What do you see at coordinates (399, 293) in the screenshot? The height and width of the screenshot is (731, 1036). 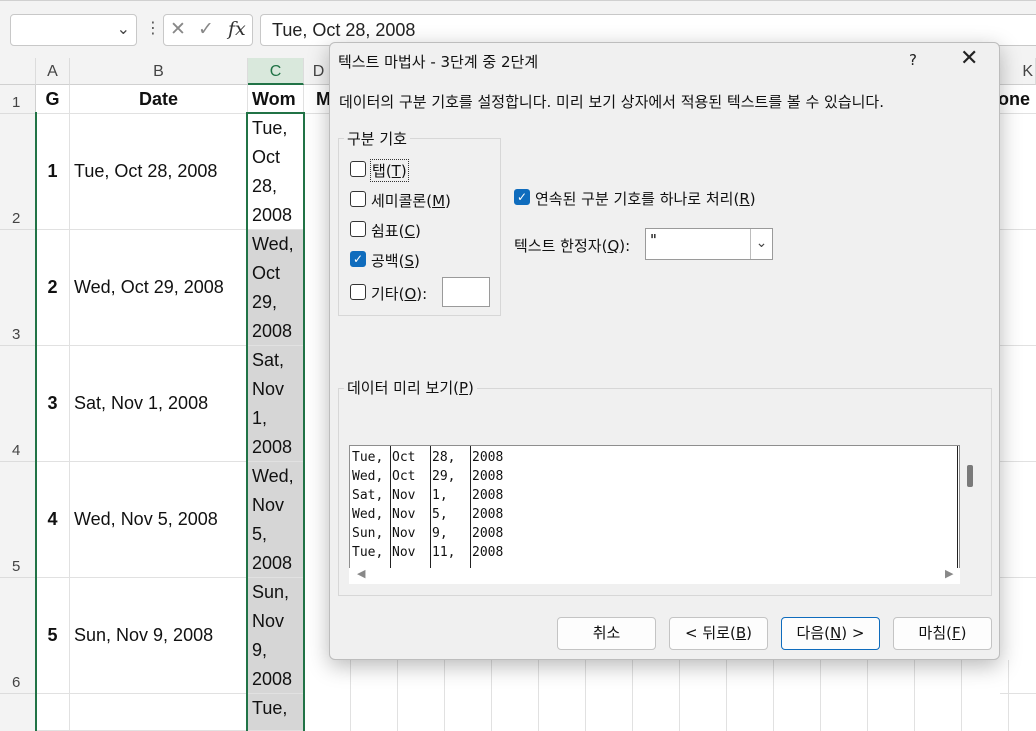 I see `other-label: 기타(O):` at bounding box center [399, 293].